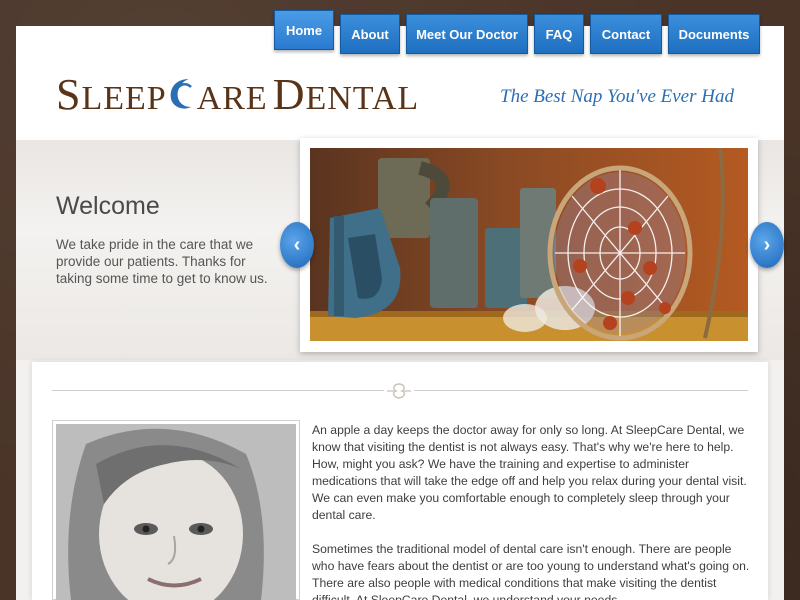 The width and height of the screenshot is (800, 600). I want to click on logo-are: ARE, so click(232, 98).